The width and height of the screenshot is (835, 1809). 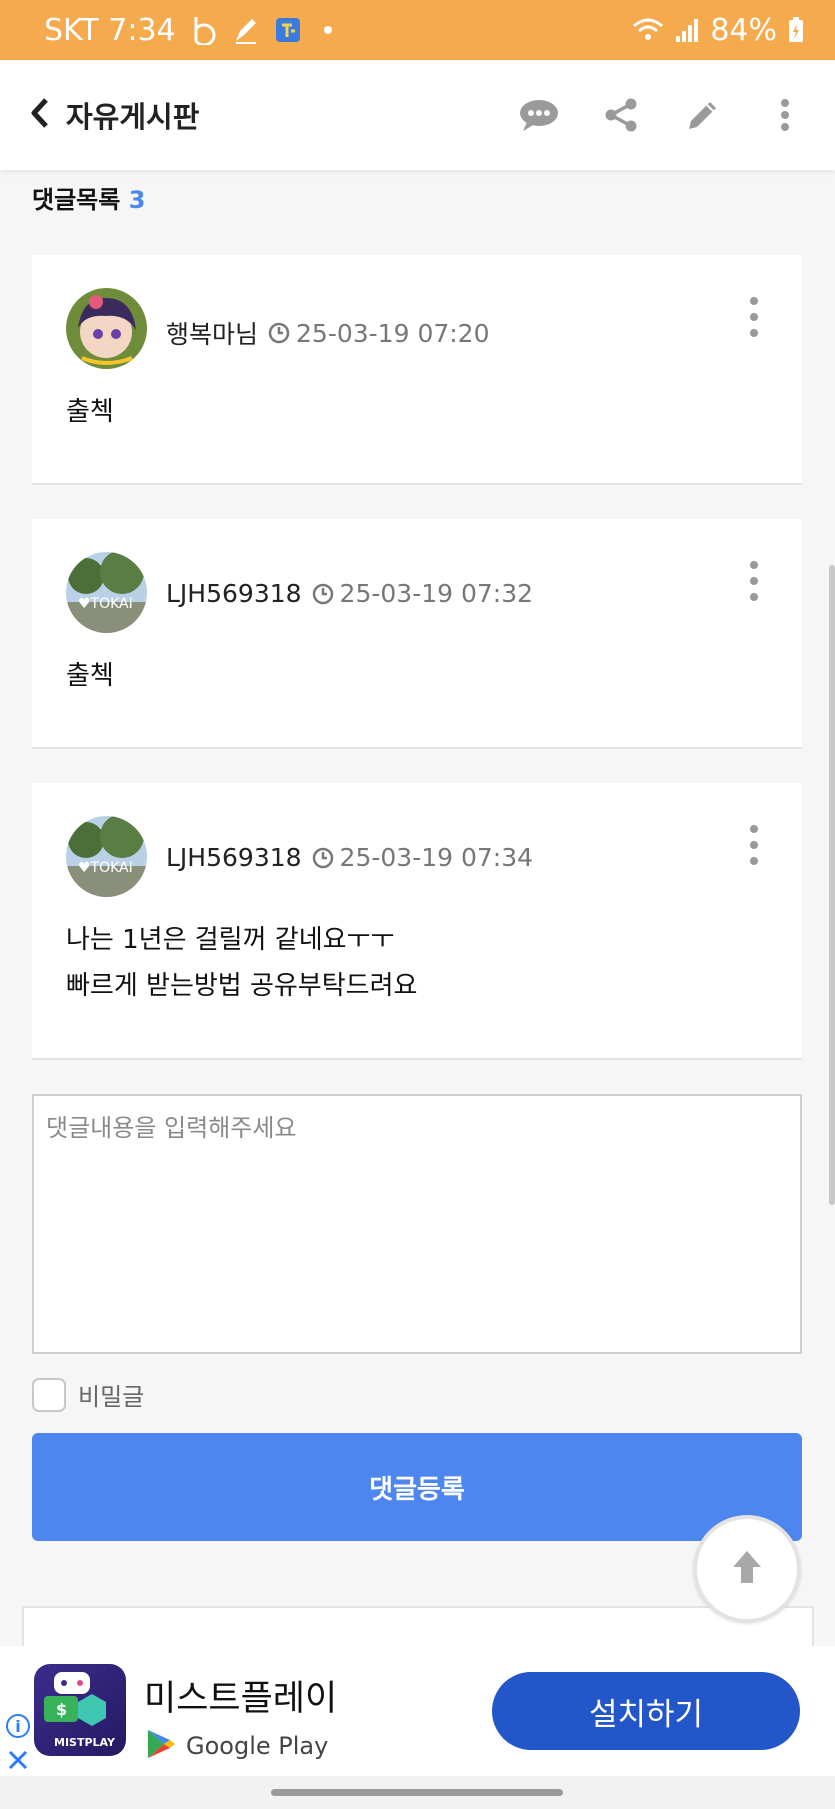 I want to click on submit-comment-button: 댓글등록, so click(x=417, y=1487).